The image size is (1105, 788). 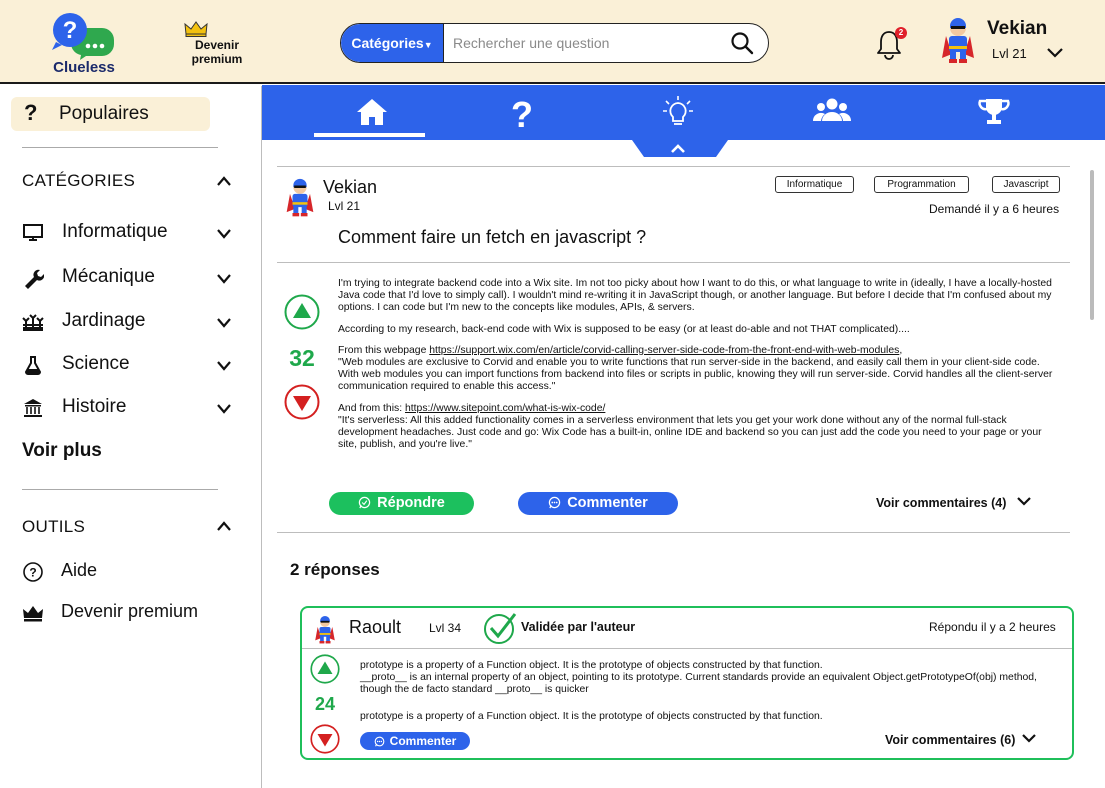 What do you see at coordinates (79, 180) in the screenshot?
I see `categories-title: CATÉGORIES` at bounding box center [79, 180].